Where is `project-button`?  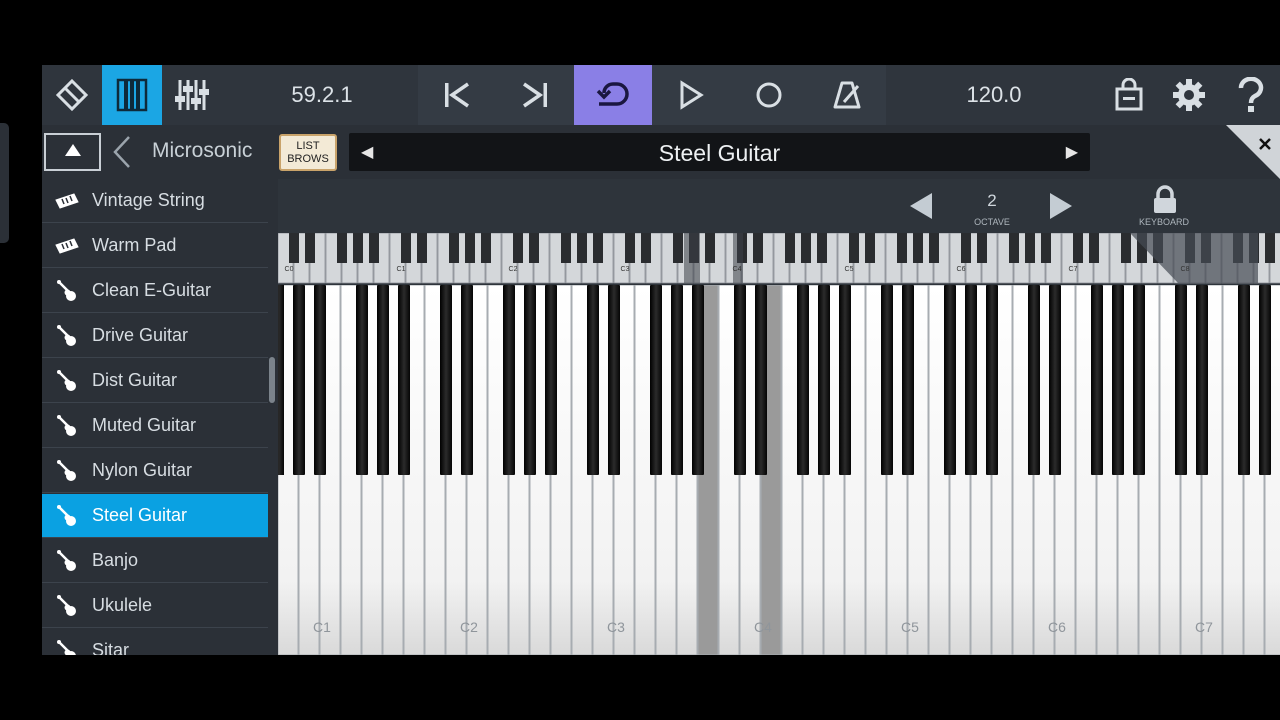 project-button is located at coordinates (72, 95).